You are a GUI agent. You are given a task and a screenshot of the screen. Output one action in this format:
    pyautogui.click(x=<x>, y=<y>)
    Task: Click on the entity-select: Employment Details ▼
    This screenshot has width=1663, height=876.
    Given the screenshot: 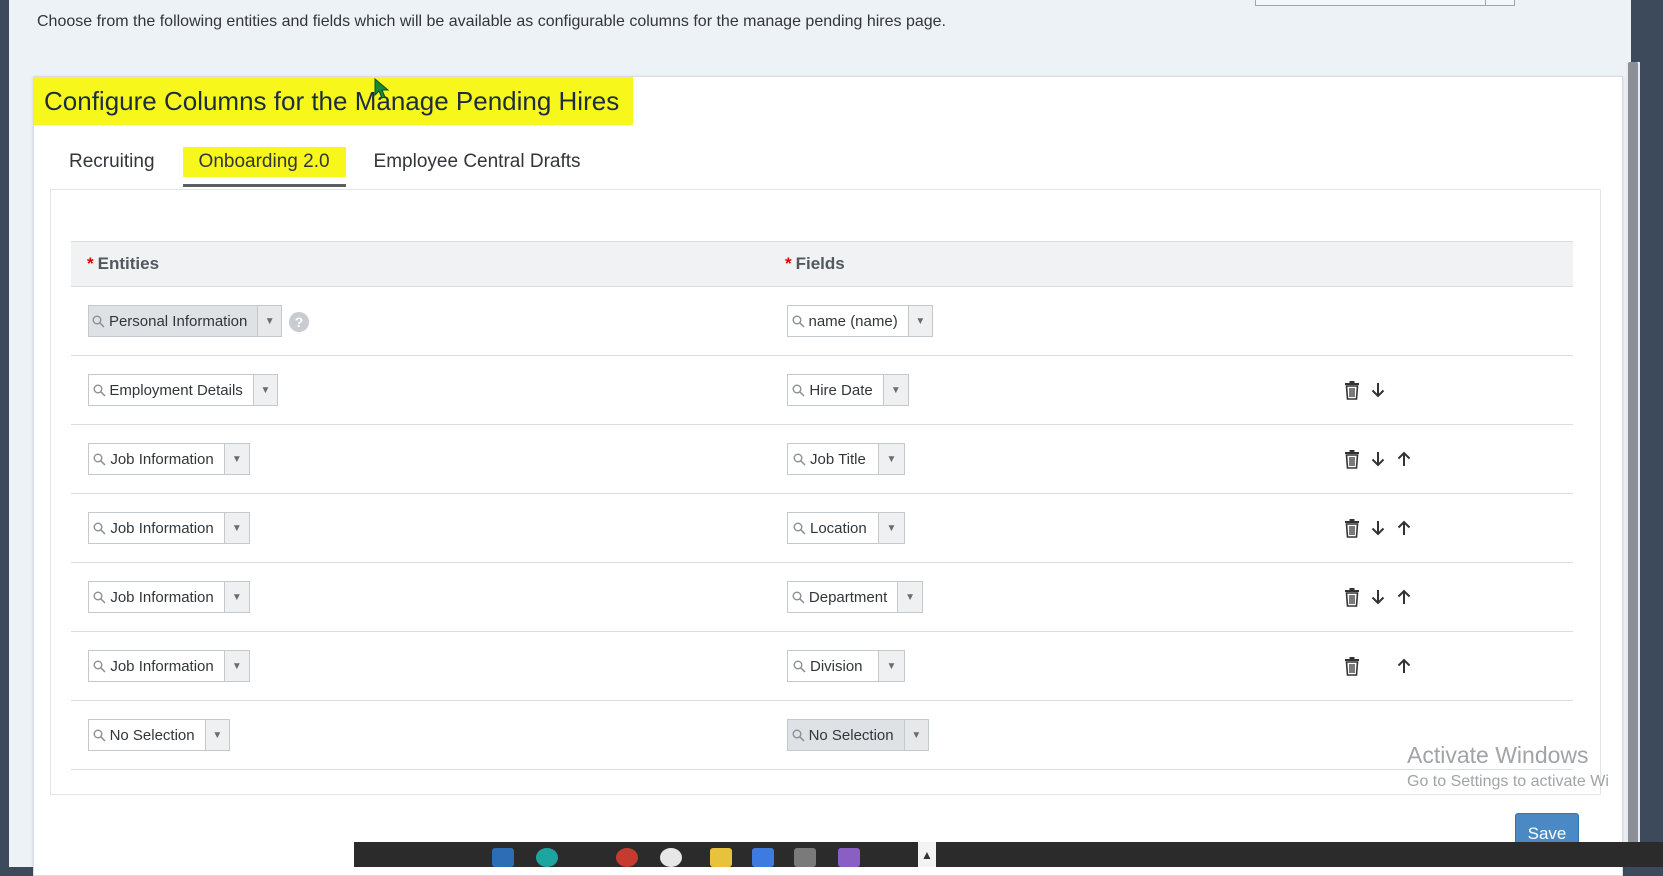 What is the action you would take?
    pyautogui.click(x=183, y=390)
    